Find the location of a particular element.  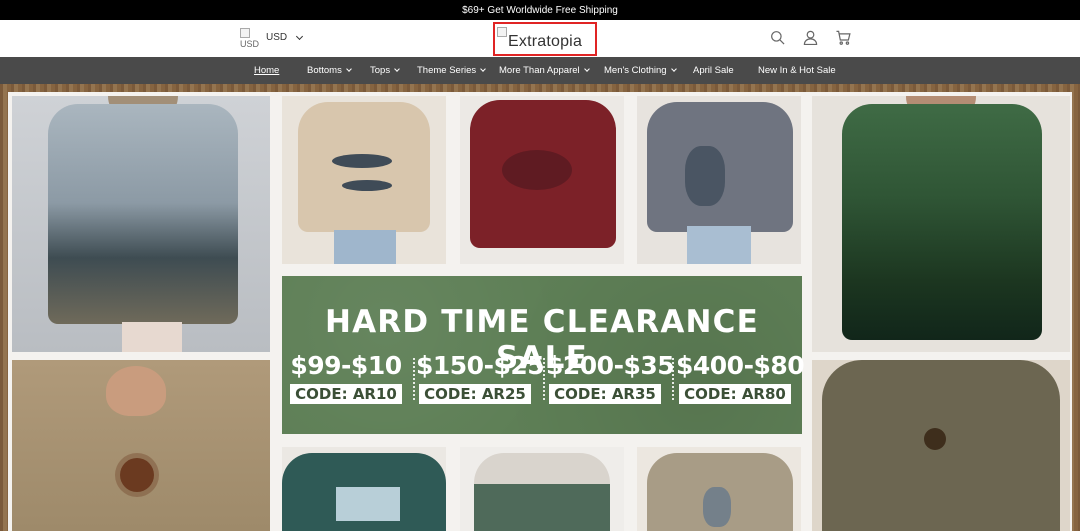

announcement-bar: $69+ Get Worldwide Free Shipping is located at coordinates (540, 10).